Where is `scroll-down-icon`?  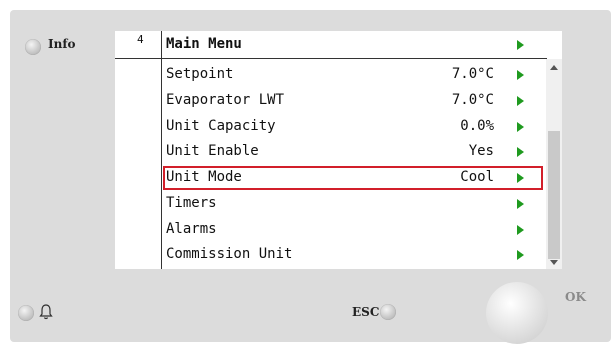 scroll-down-icon is located at coordinates (554, 262).